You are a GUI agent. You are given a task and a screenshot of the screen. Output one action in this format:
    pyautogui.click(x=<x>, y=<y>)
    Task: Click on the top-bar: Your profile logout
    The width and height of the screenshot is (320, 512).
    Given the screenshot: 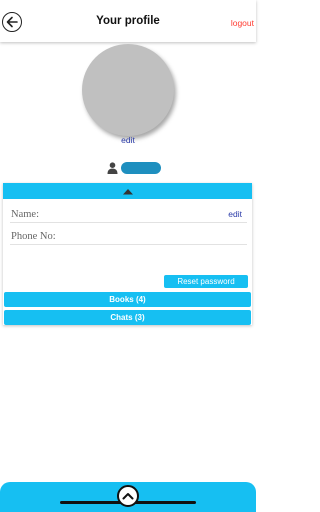 What is the action you would take?
    pyautogui.click(x=128, y=21)
    